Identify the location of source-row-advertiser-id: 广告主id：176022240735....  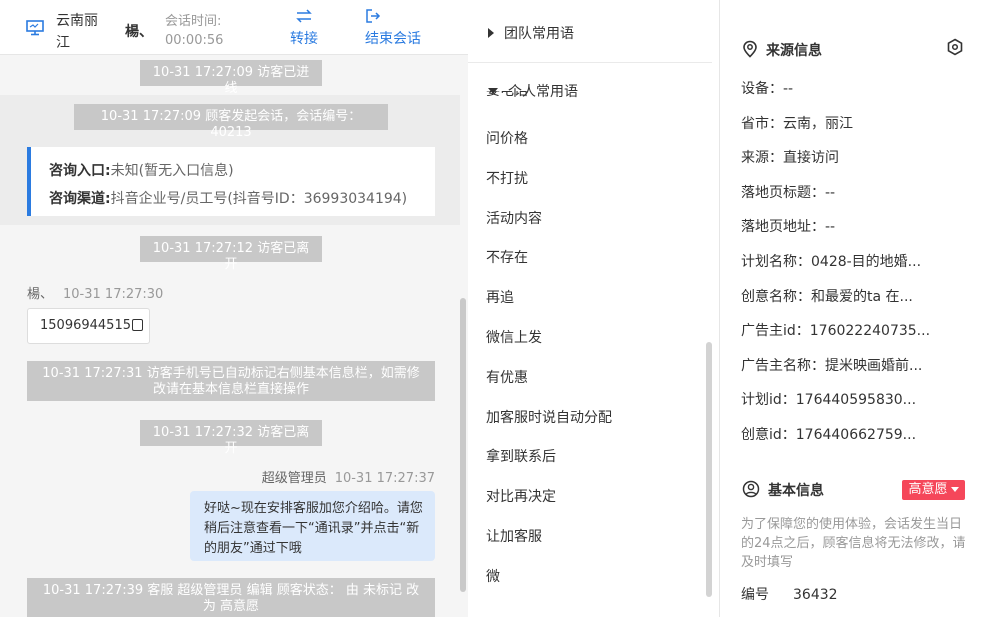
(836, 331).